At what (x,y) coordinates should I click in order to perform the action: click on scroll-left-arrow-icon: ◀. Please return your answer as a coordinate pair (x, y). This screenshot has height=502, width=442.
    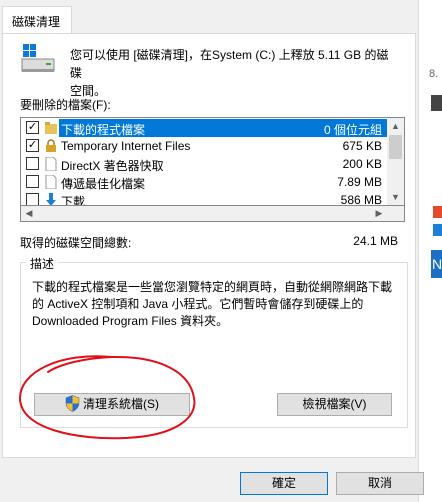
    Looking at the image, I should click on (29, 213).